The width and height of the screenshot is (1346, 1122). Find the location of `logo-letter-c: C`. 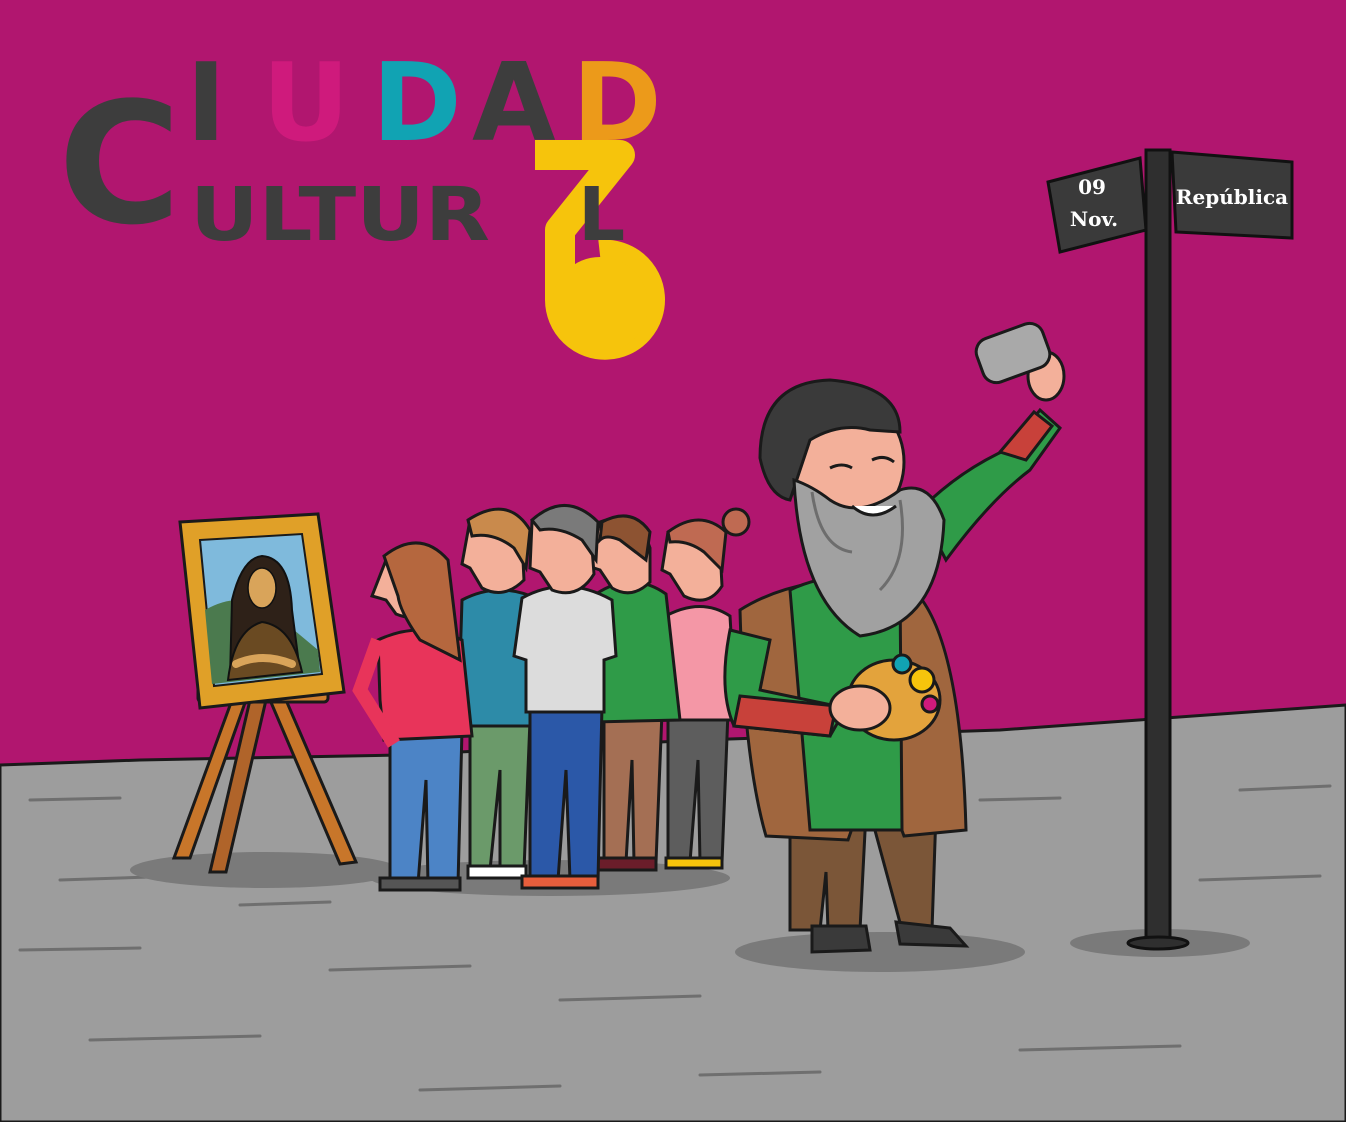

logo-letter-c: C is located at coordinates (119, 164).